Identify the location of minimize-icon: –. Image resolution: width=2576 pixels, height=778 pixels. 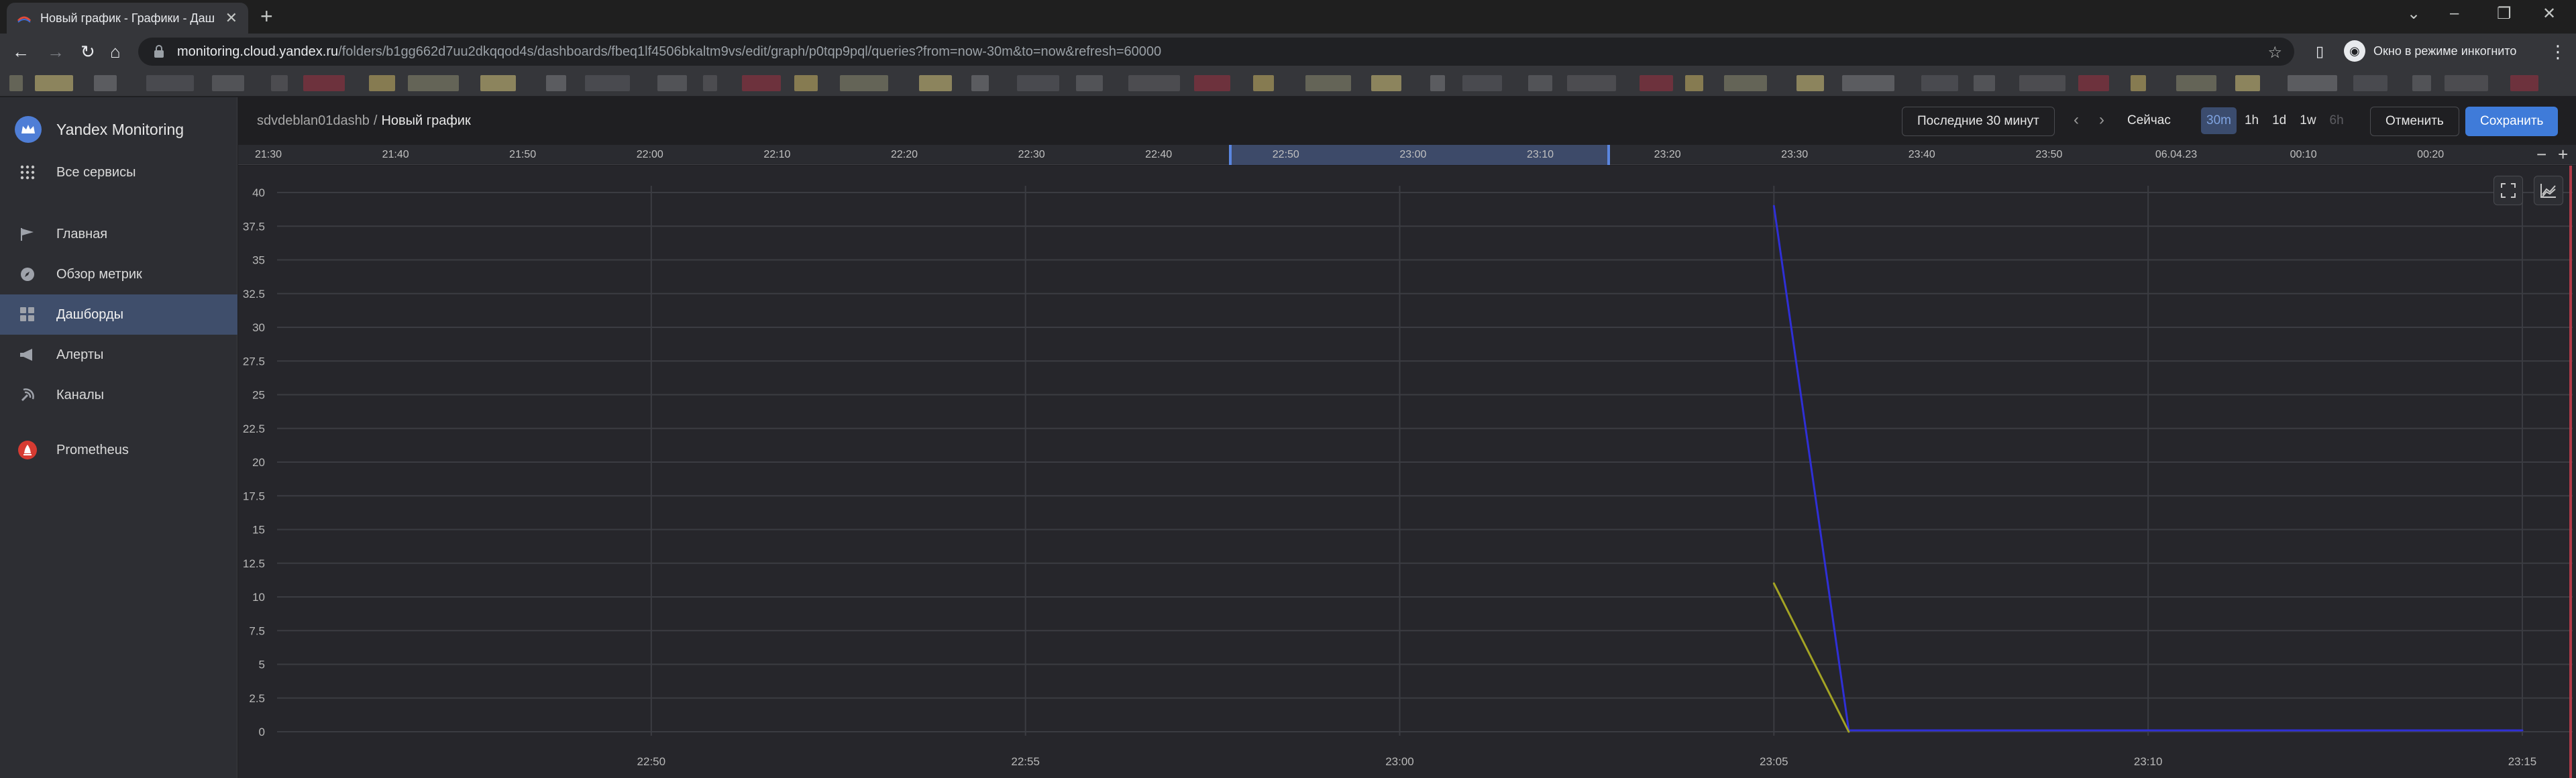
(2454, 13).